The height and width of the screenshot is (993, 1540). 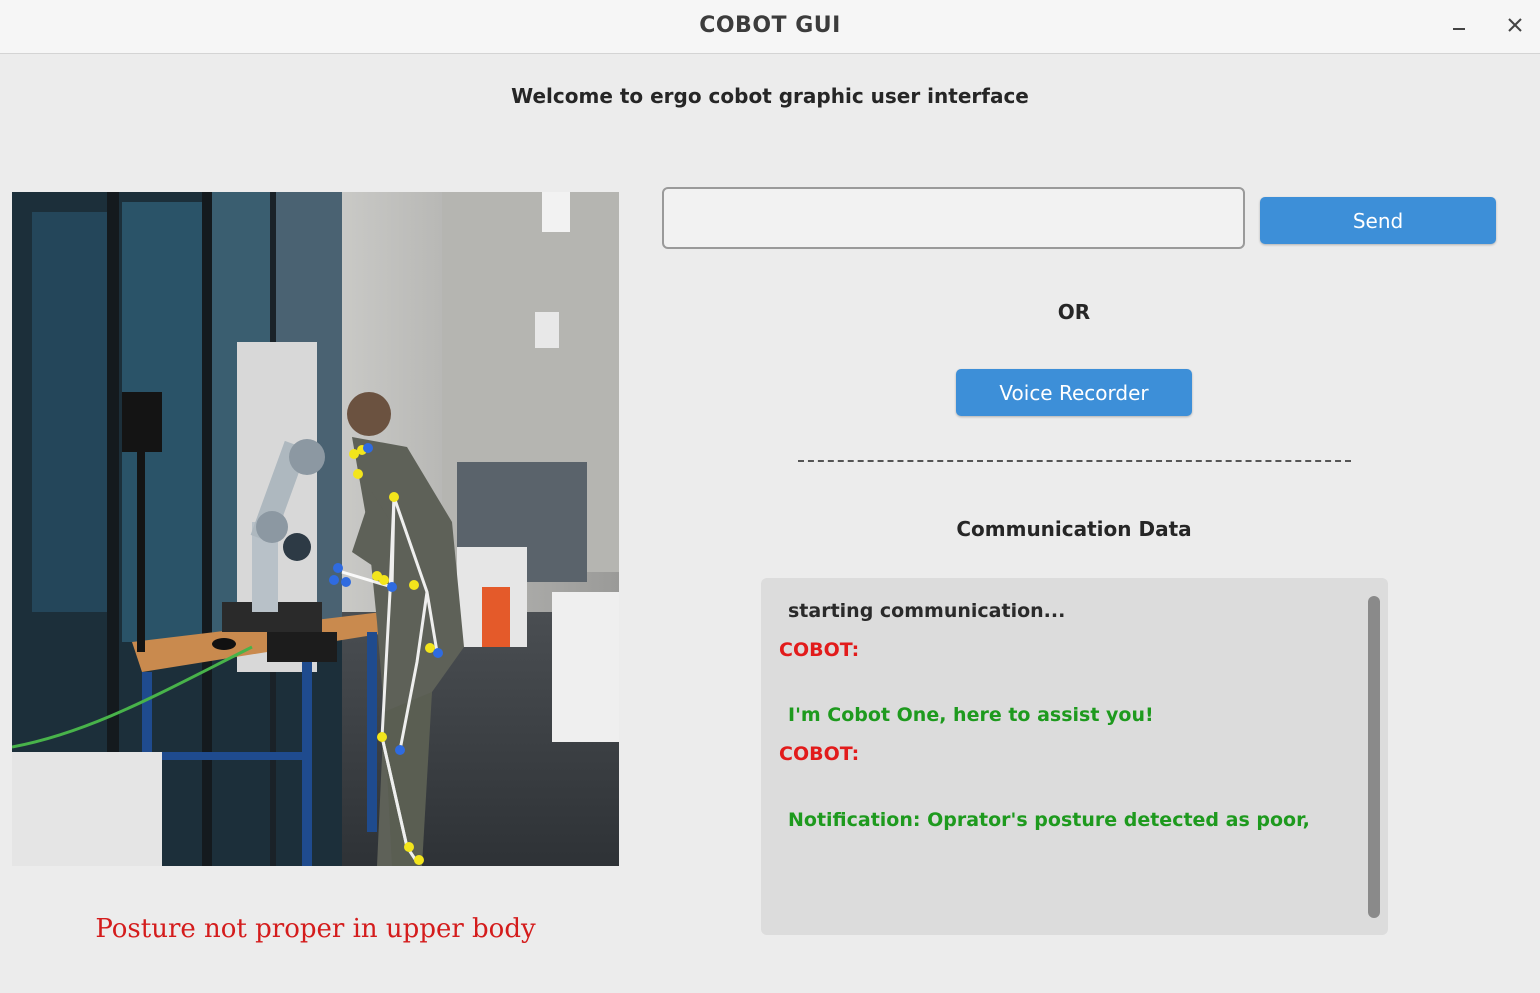 What do you see at coordinates (1074, 312) in the screenshot?
I see `or-label: OR` at bounding box center [1074, 312].